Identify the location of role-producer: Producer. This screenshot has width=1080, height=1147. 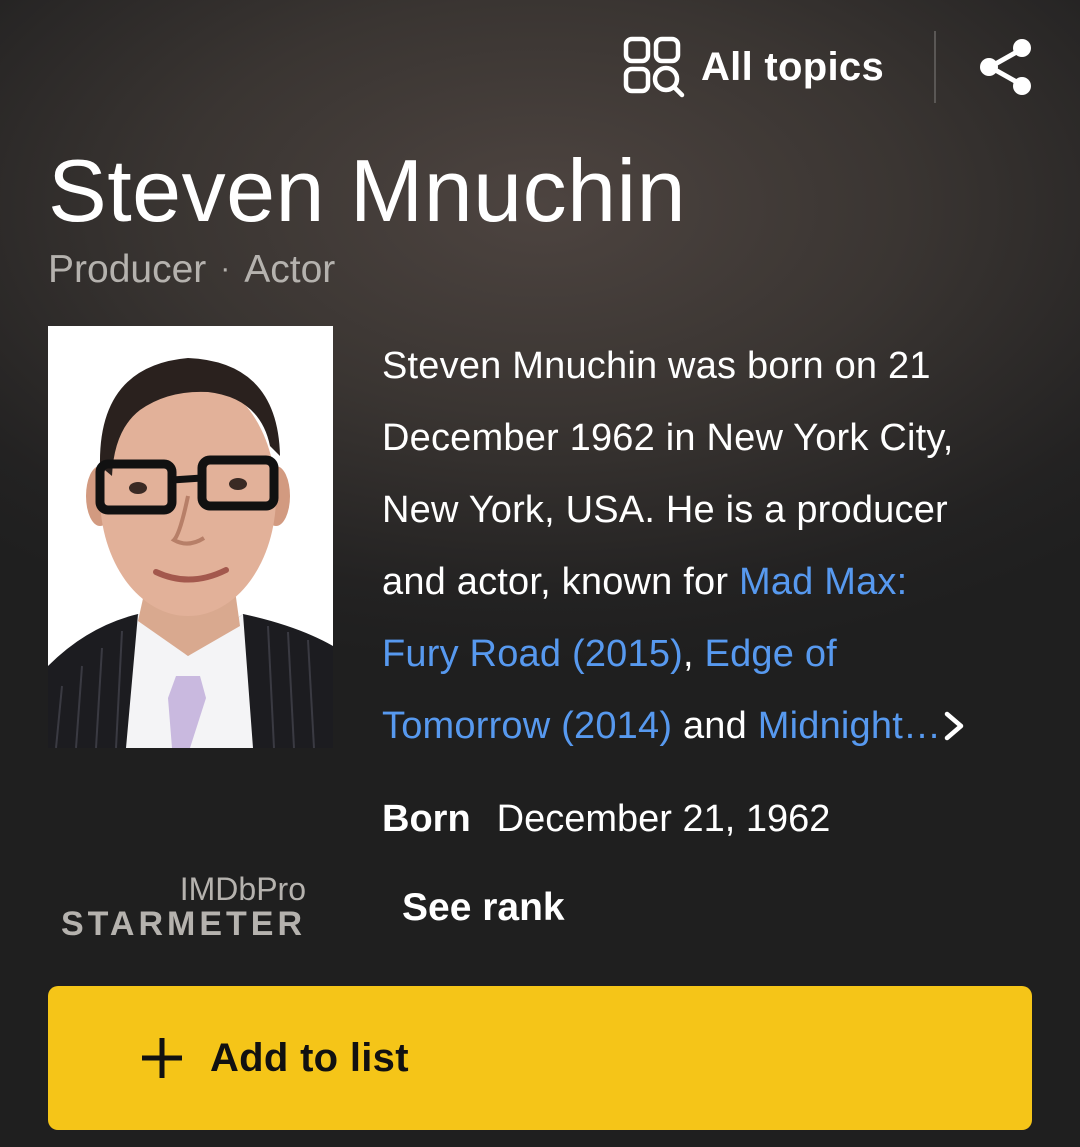
(127, 269).